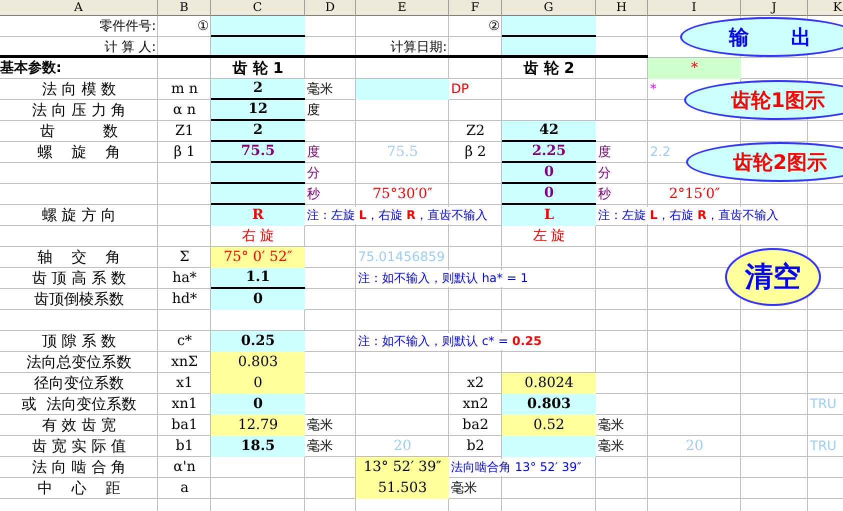 This screenshot has height=511, width=843. What do you see at coordinates (79, 425) in the screenshot?
I see `row-label: 有 效 齿 宽` at bounding box center [79, 425].